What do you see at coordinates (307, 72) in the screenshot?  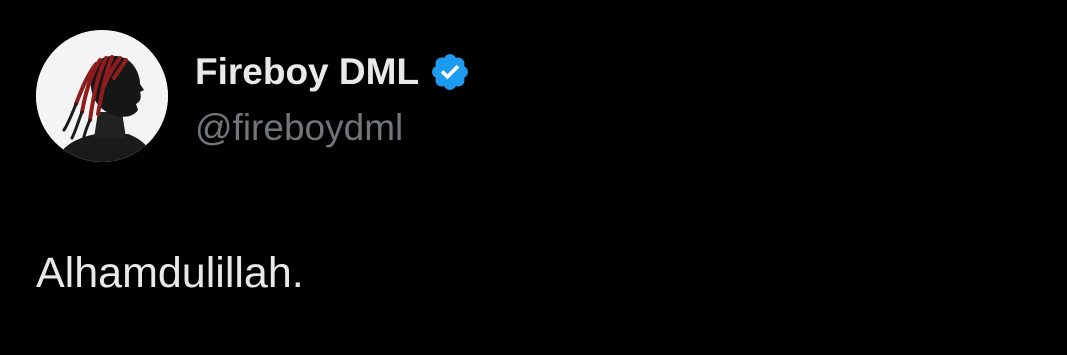 I see `display-name: Fireboy DML` at bounding box center [307, 72].